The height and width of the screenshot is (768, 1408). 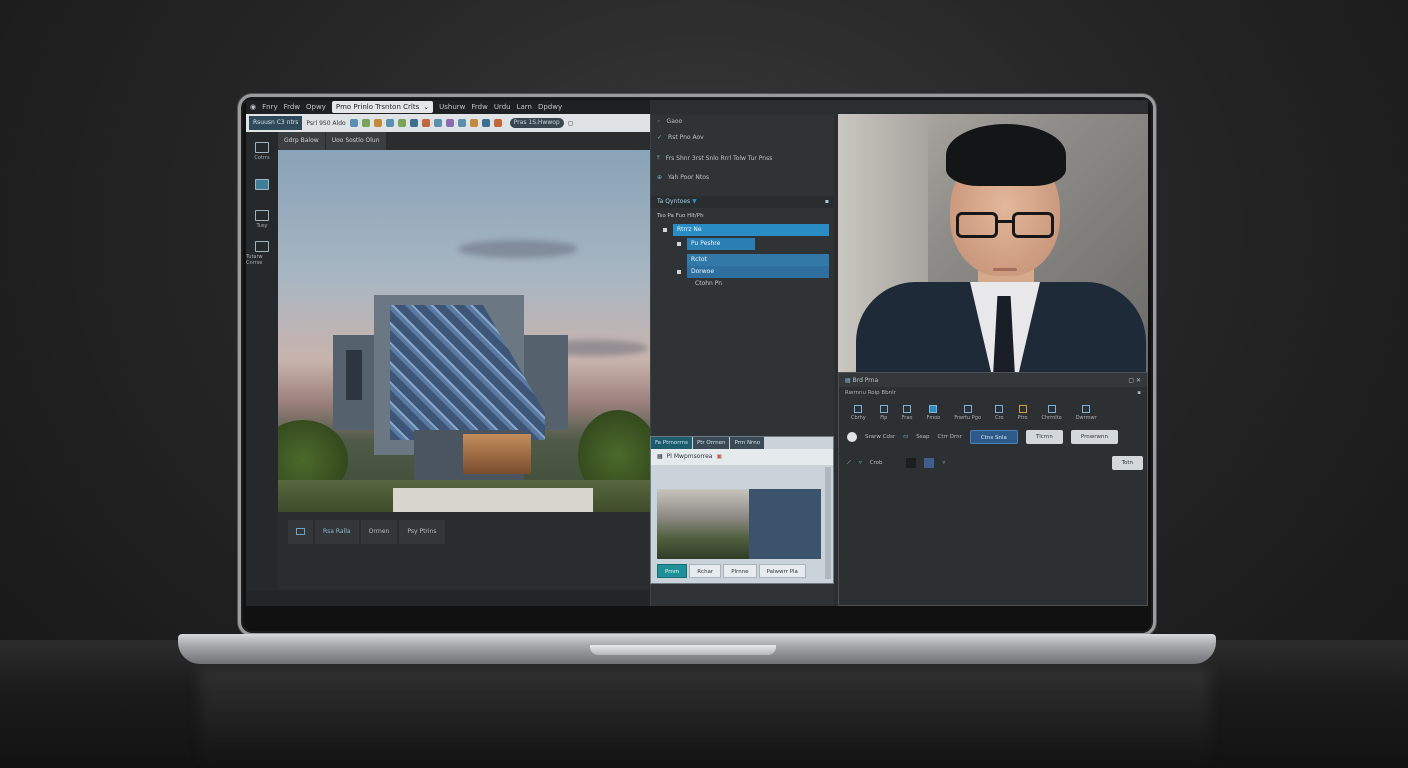 I want to click on secondary-button: Rchar, so click(x=705, y=571).